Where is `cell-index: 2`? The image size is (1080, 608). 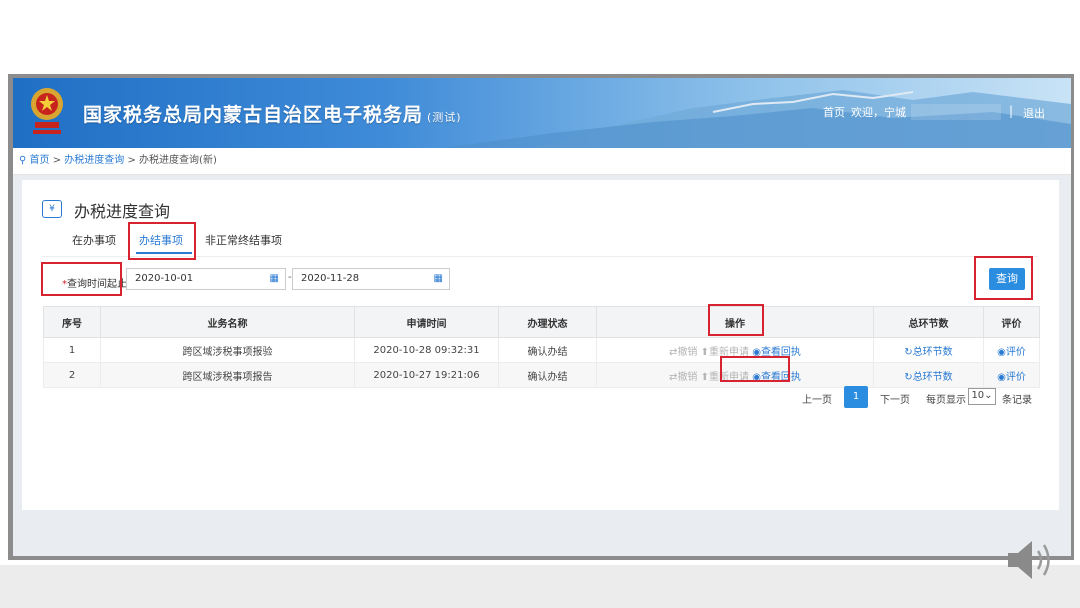
cell-index: 2 is located at coordinates (72, 375).